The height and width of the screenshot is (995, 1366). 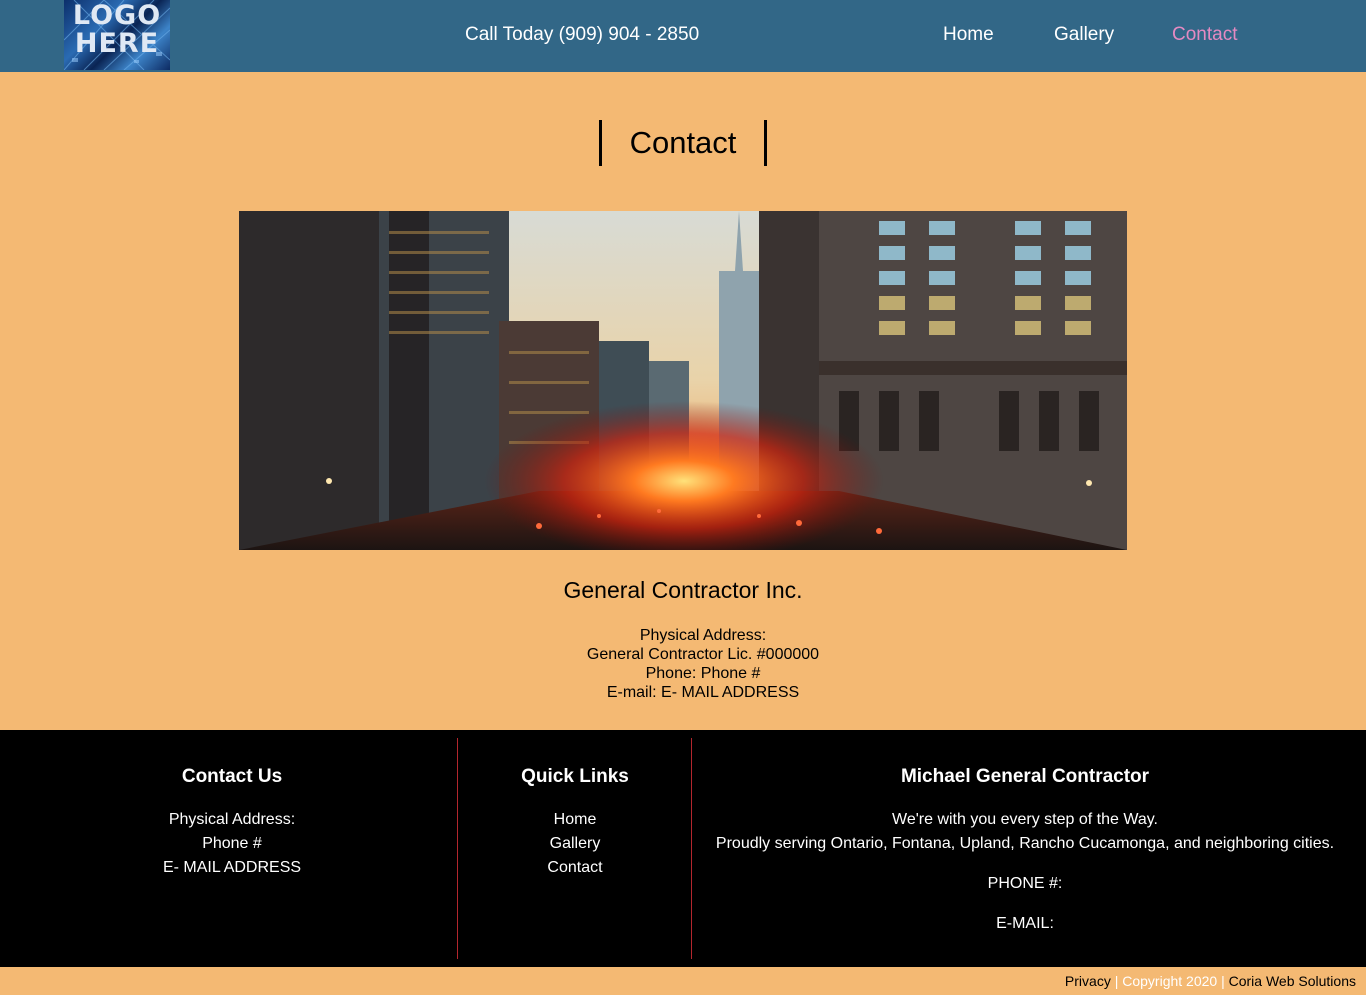 What do you see at coordinates (232, 776) in the screenshot?
I see `footer-contact-heading: Contact Us` at bounding box center [232, 776].